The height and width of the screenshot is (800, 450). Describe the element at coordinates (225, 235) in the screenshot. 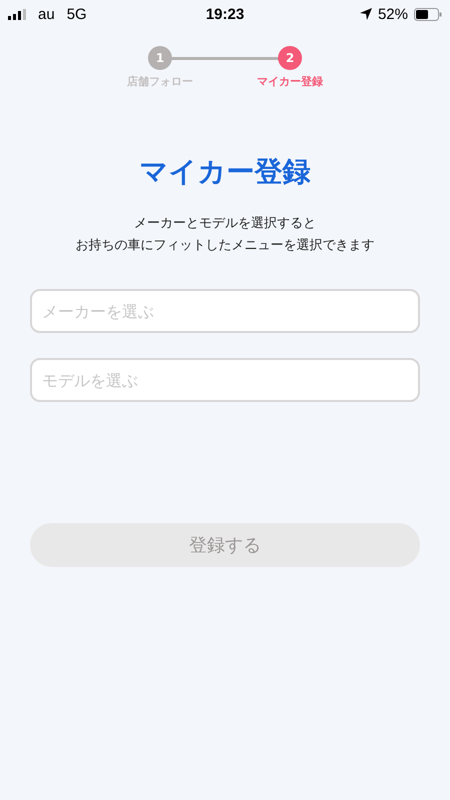

I see `description-text: メーカーとモデルを選択すると お持ちの車にフィットしたメニューを選択できます` at that location.